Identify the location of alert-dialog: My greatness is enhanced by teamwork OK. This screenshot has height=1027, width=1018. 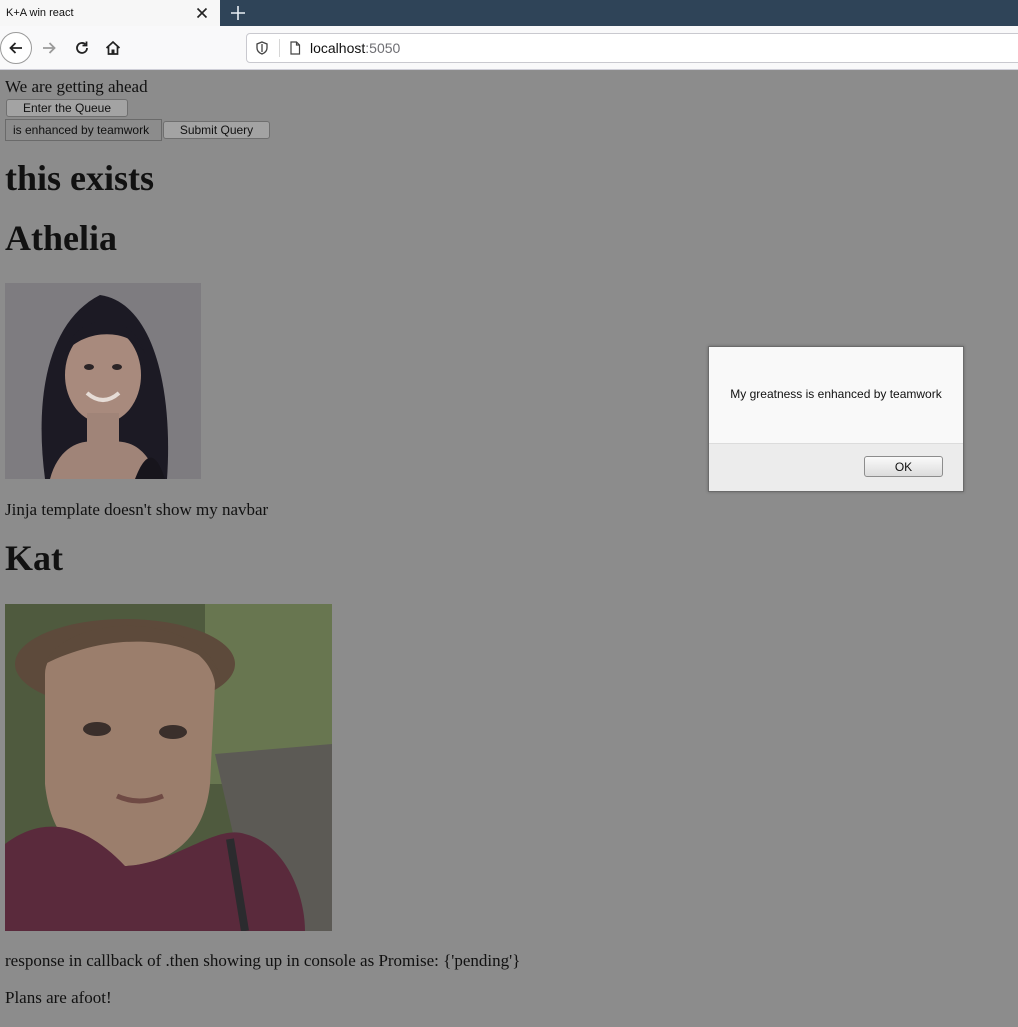
(836, 419).